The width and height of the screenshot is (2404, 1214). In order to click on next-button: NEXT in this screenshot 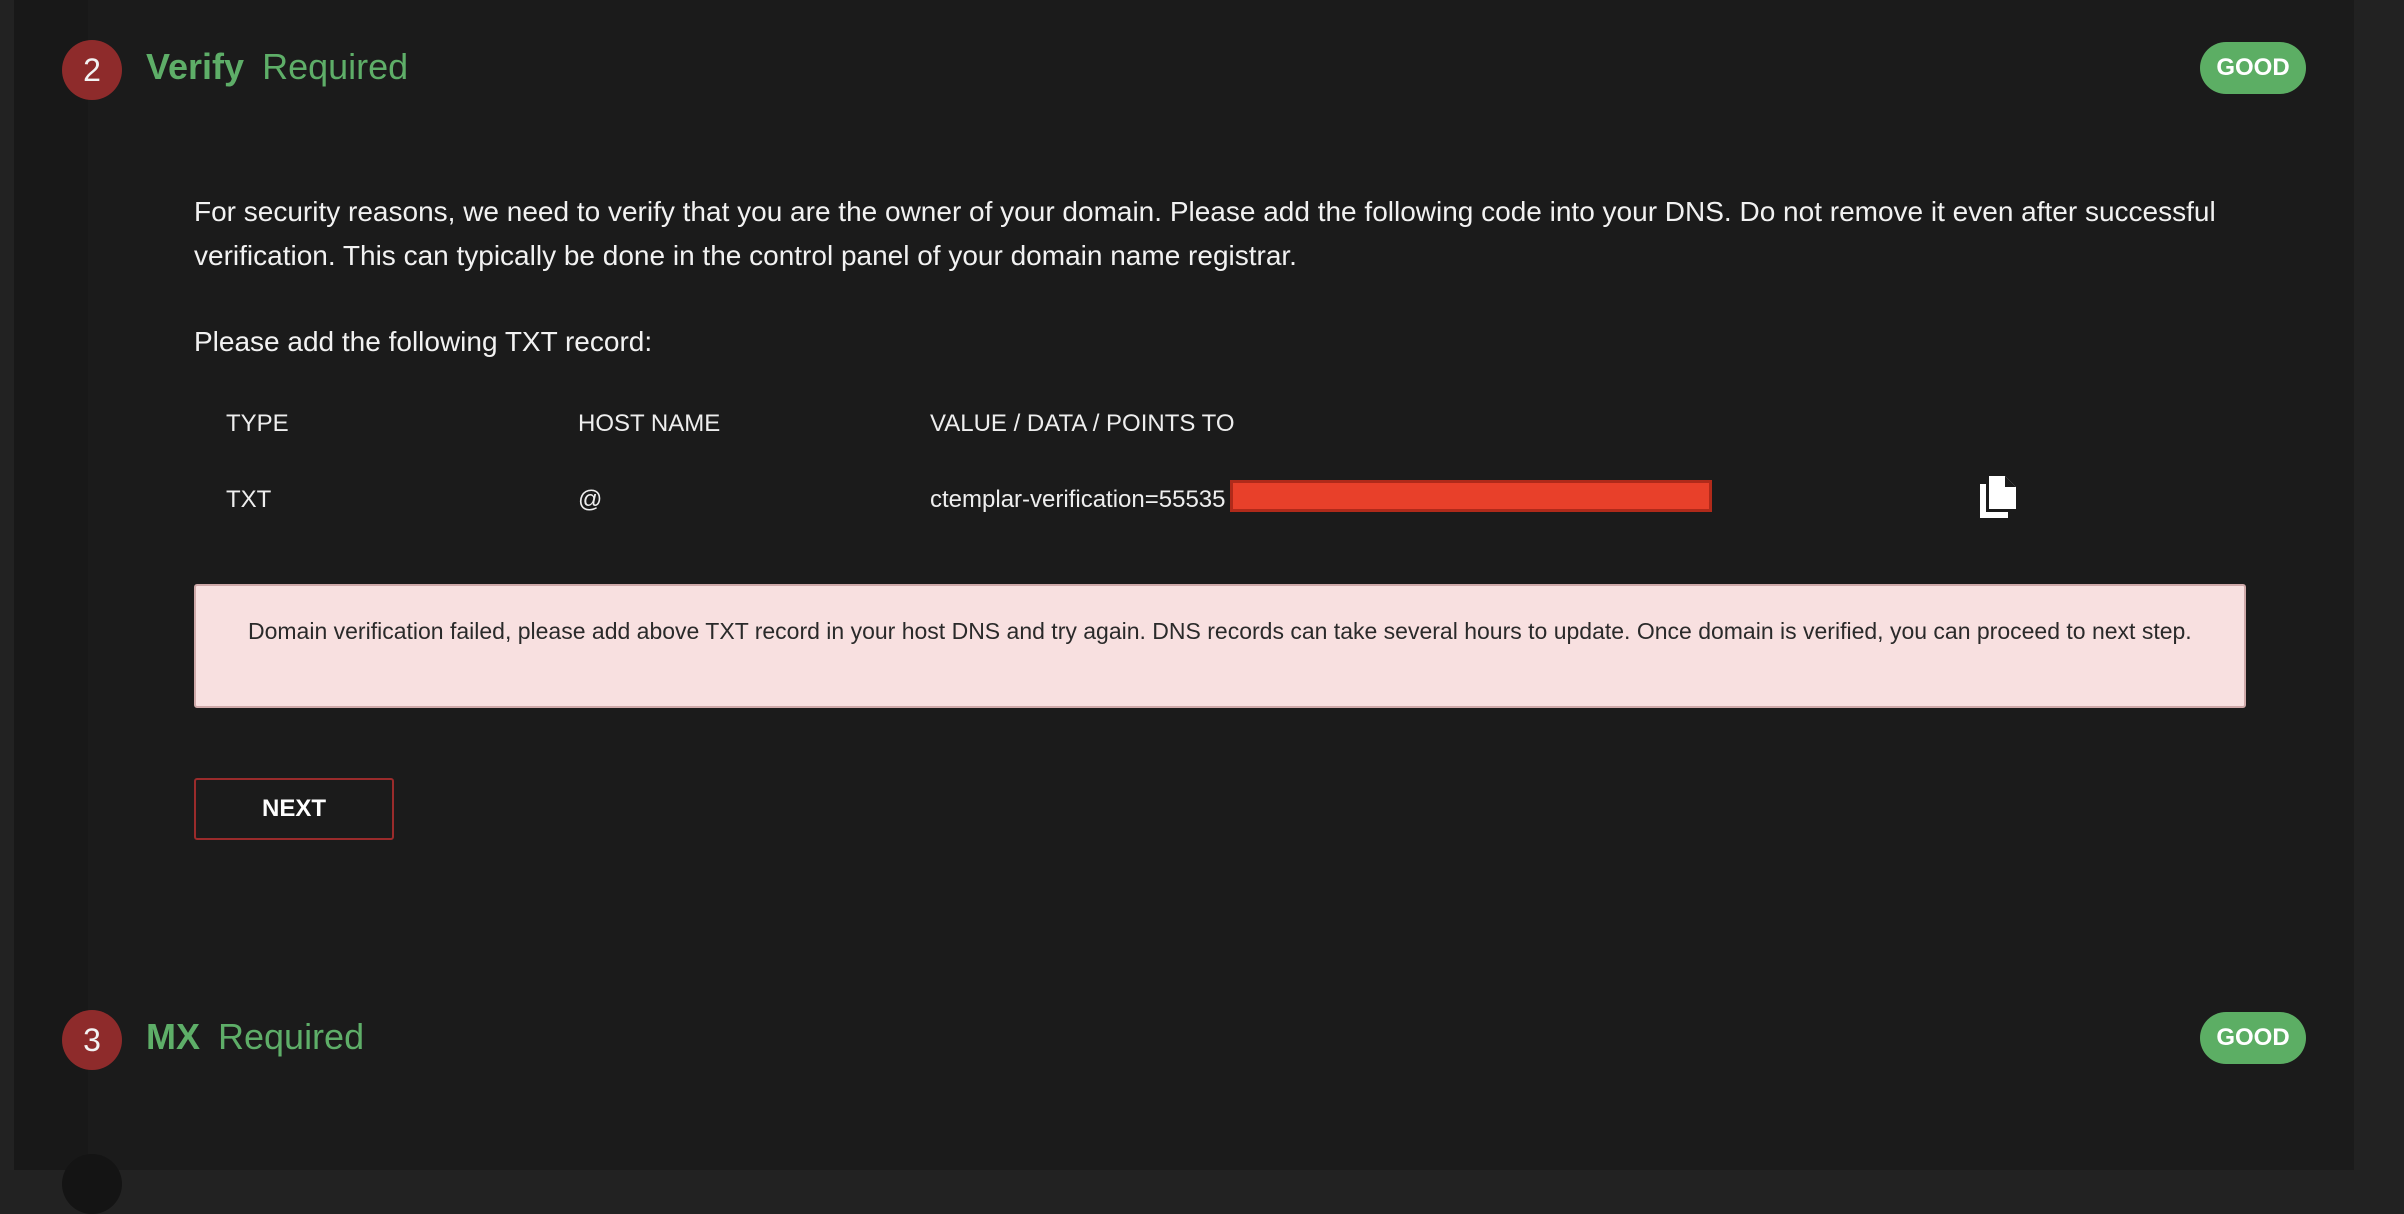, I will do `click(294, 809)`.